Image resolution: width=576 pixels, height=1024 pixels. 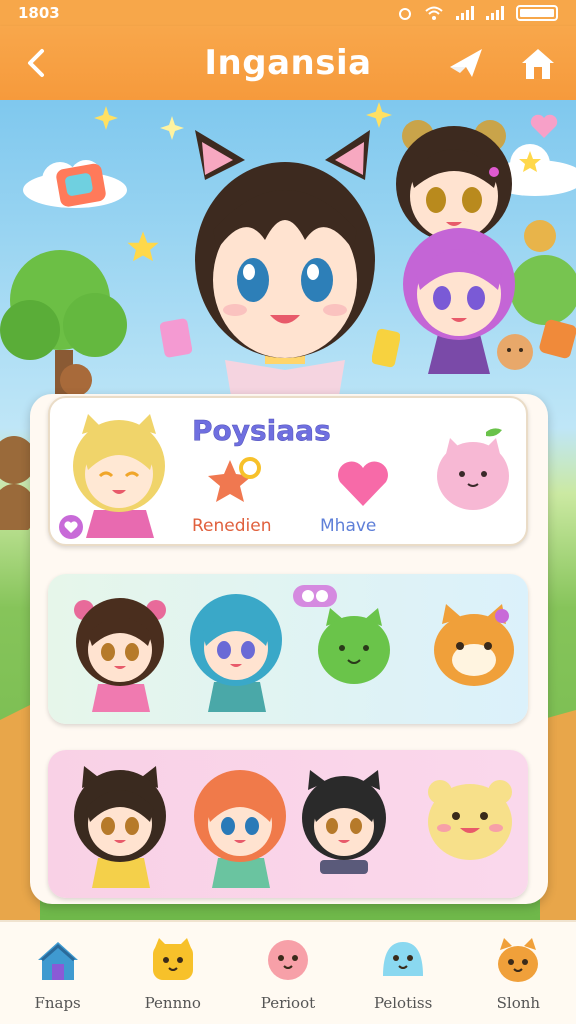 I want to click on battery-icon, so click(x=537, y=13).